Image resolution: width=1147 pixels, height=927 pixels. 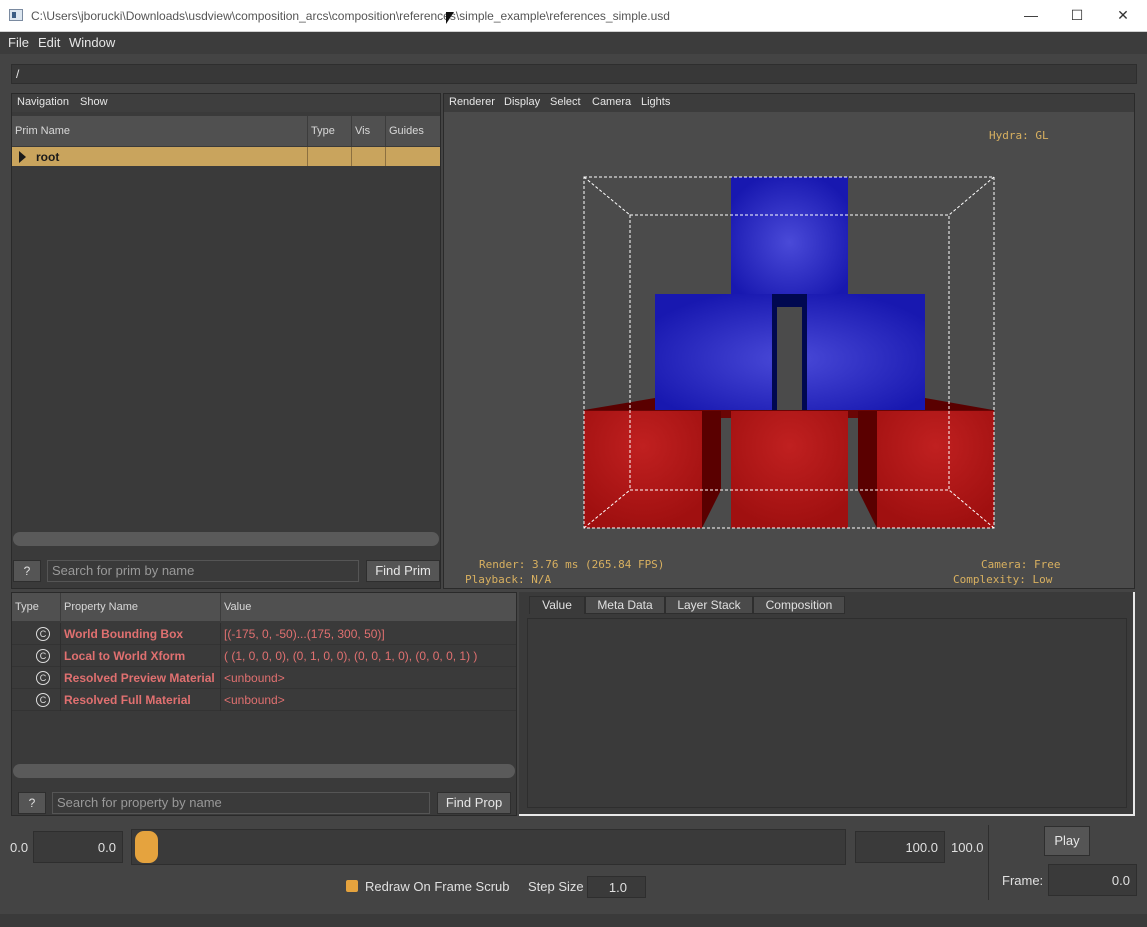 I want to click on property-name: Local to World Xform, so click(x=125, y=656).